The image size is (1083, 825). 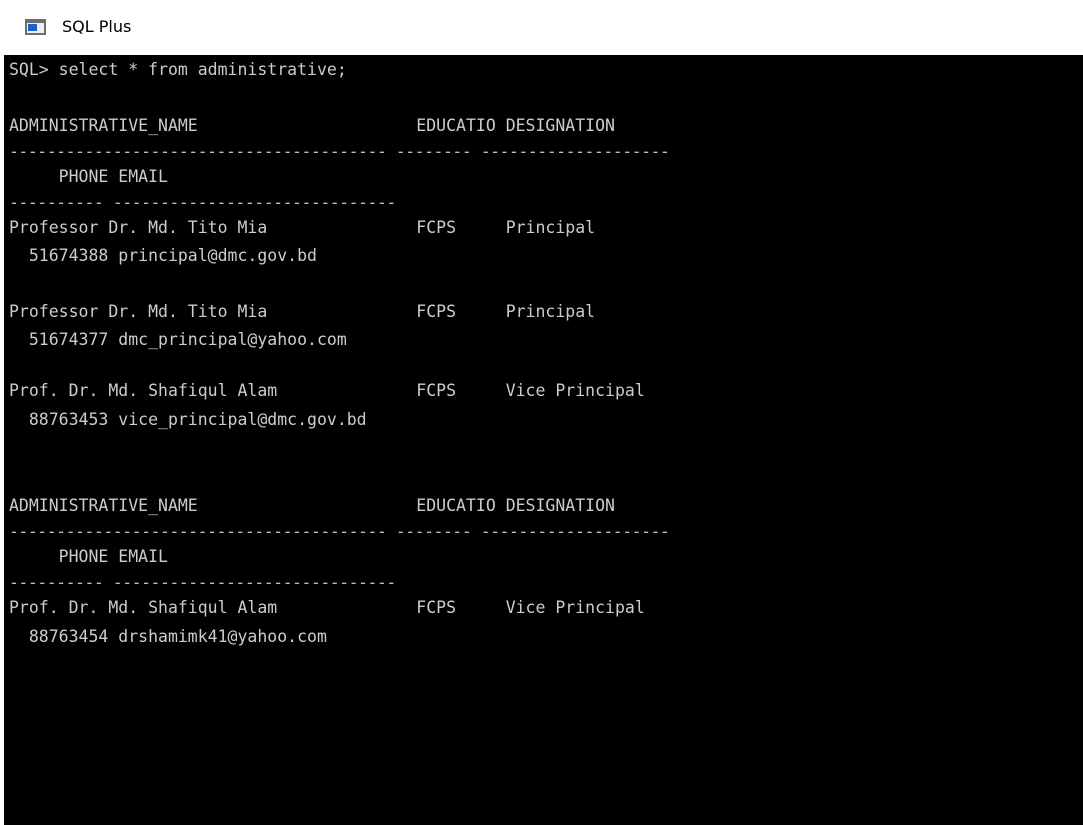 What do you see at coordinates (163, 255) in the screenshot?
I see `console-line-row: 51674388 principal@dmc.gov.bd` at bounding box center [163, 255].